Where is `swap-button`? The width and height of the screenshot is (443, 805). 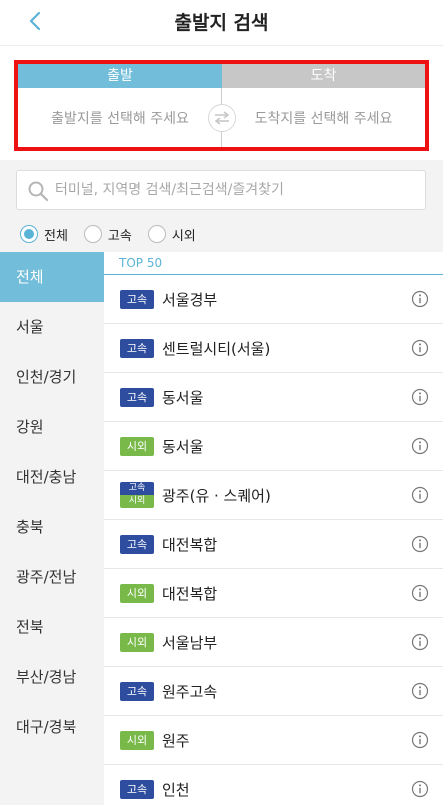
swap-button is located at coordinates (222, 118).